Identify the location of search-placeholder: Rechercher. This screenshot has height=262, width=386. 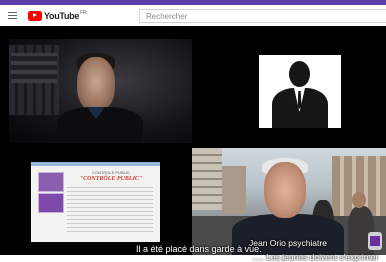
(167, 16).